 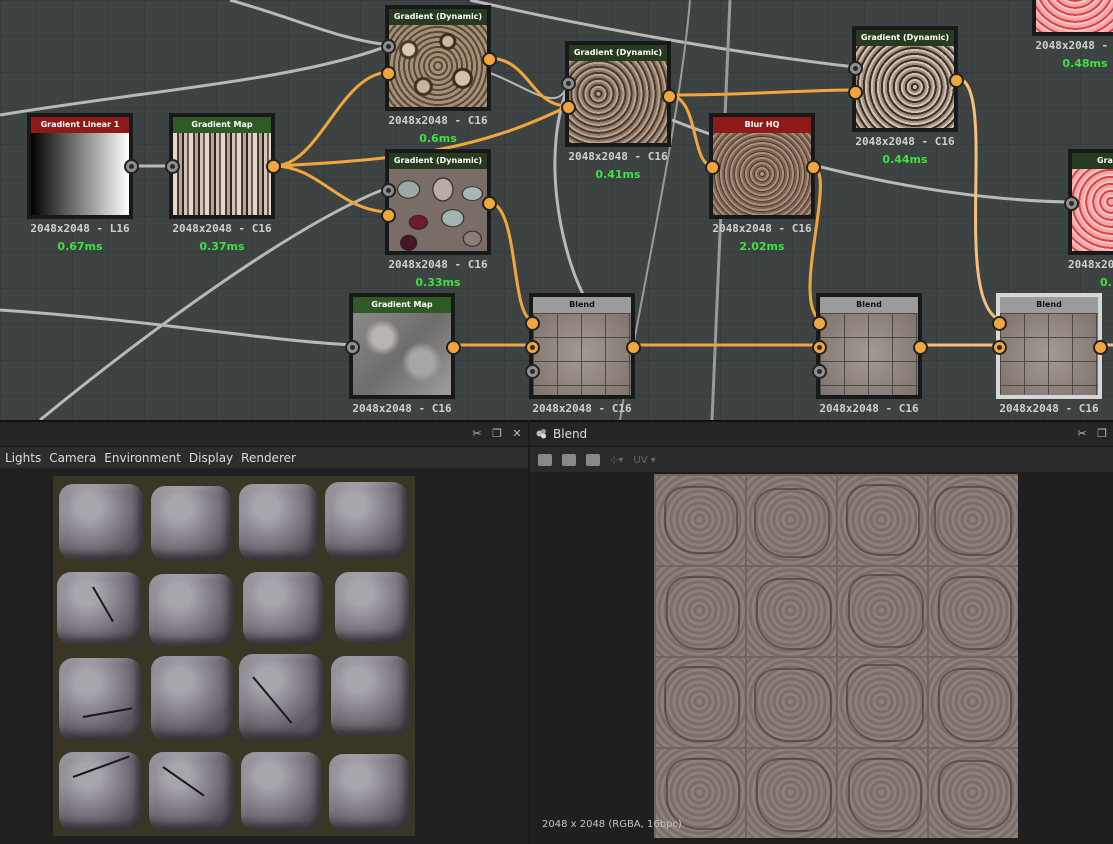 What do you see at coordinates (612, 824) in the screenshot?
I see `texture-info: 2048 x 2048 (RGBA, 16bpc)` at bounding box center [612, 824].